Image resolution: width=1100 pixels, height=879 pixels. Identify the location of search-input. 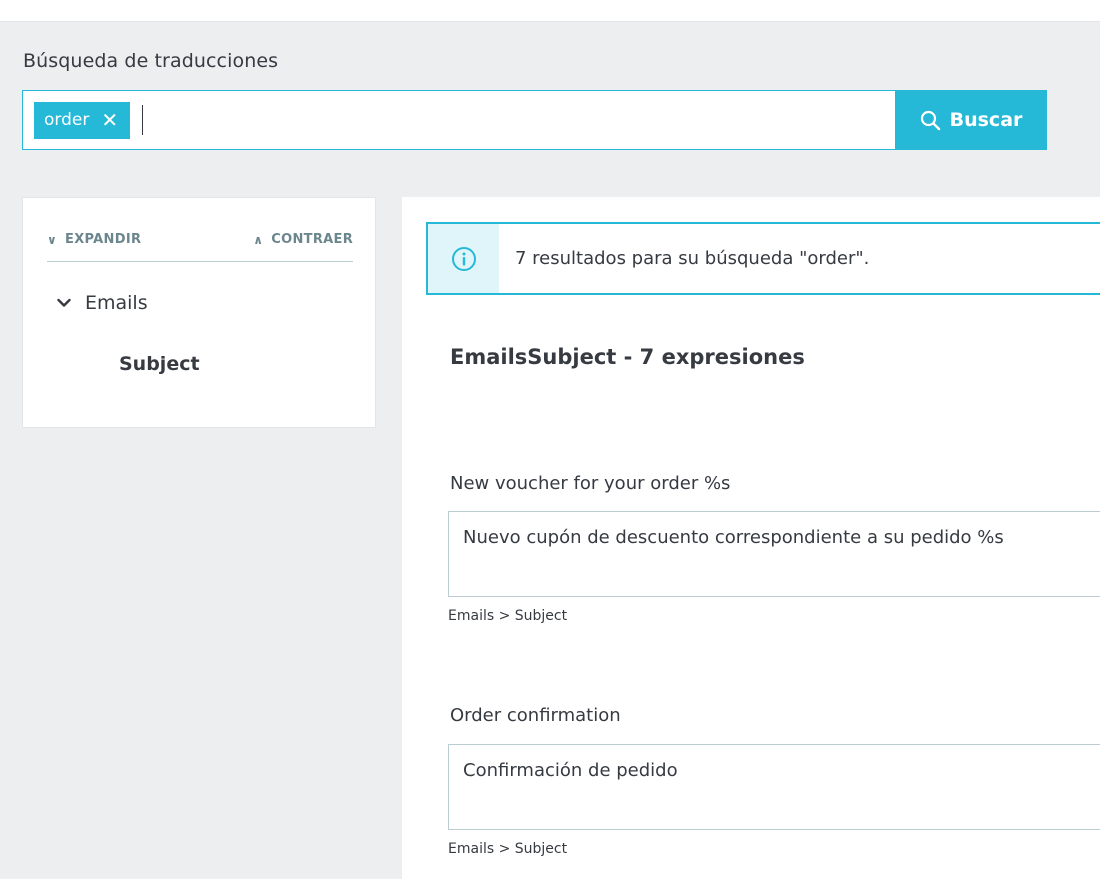
(519, 120).